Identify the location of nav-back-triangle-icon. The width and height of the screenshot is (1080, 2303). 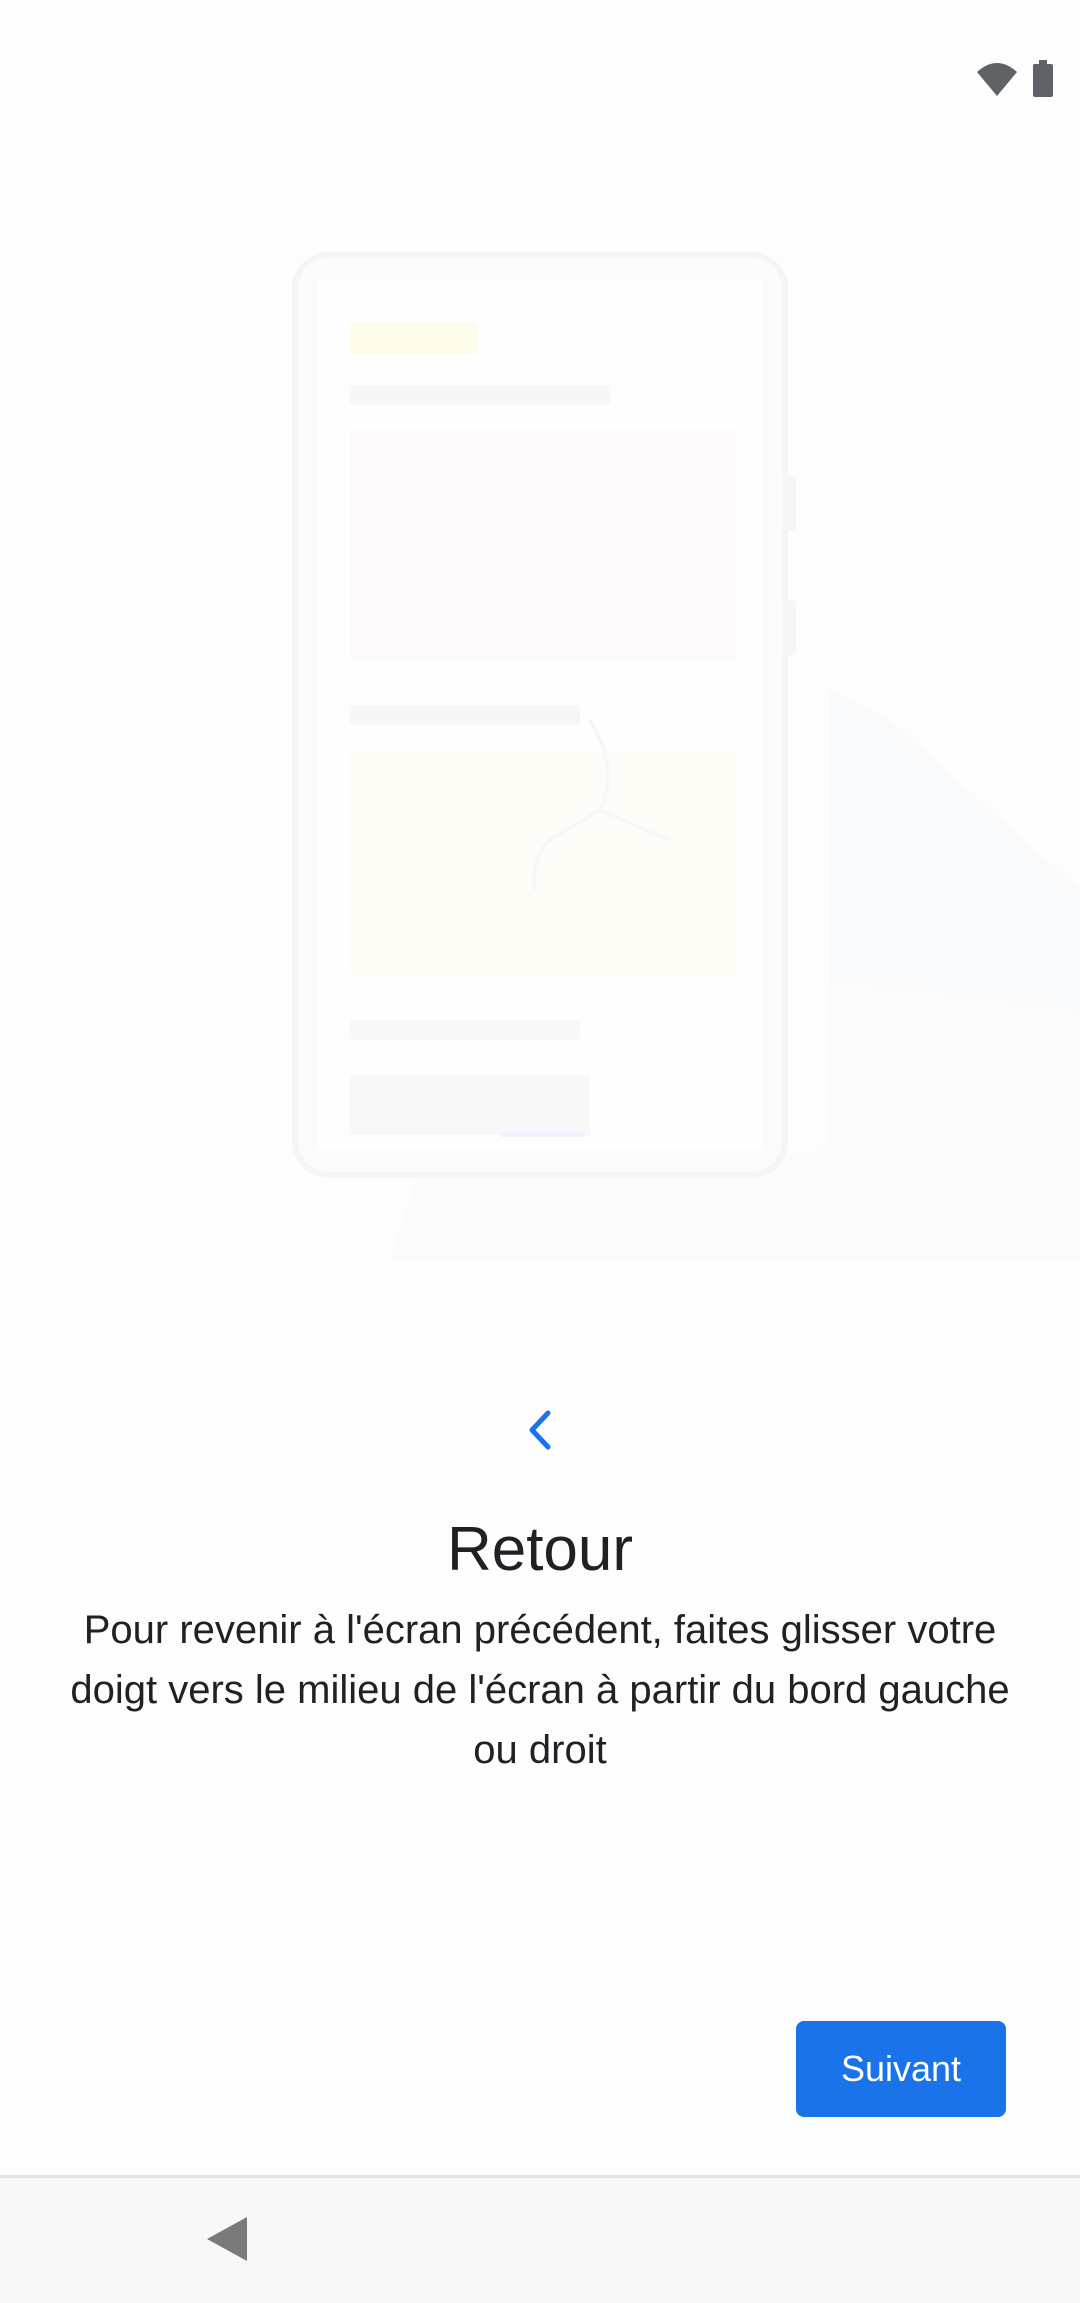
(227, 2239).